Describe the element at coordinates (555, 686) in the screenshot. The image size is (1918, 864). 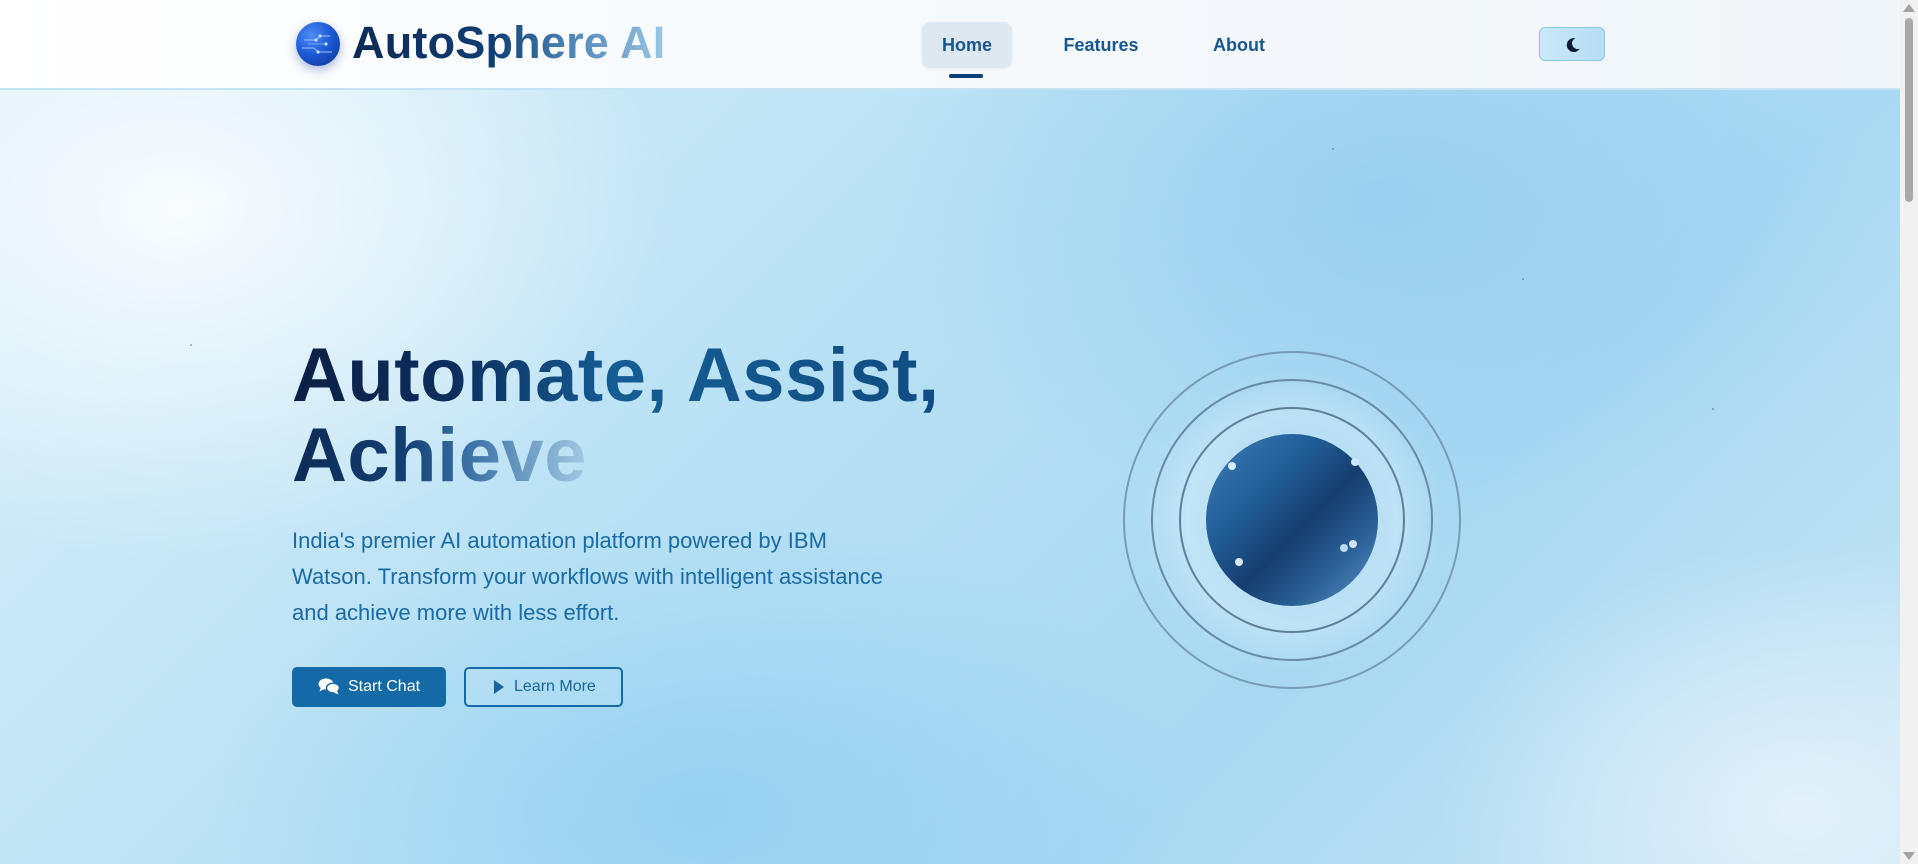
I see `learn-more-label: Learn More` at that location.